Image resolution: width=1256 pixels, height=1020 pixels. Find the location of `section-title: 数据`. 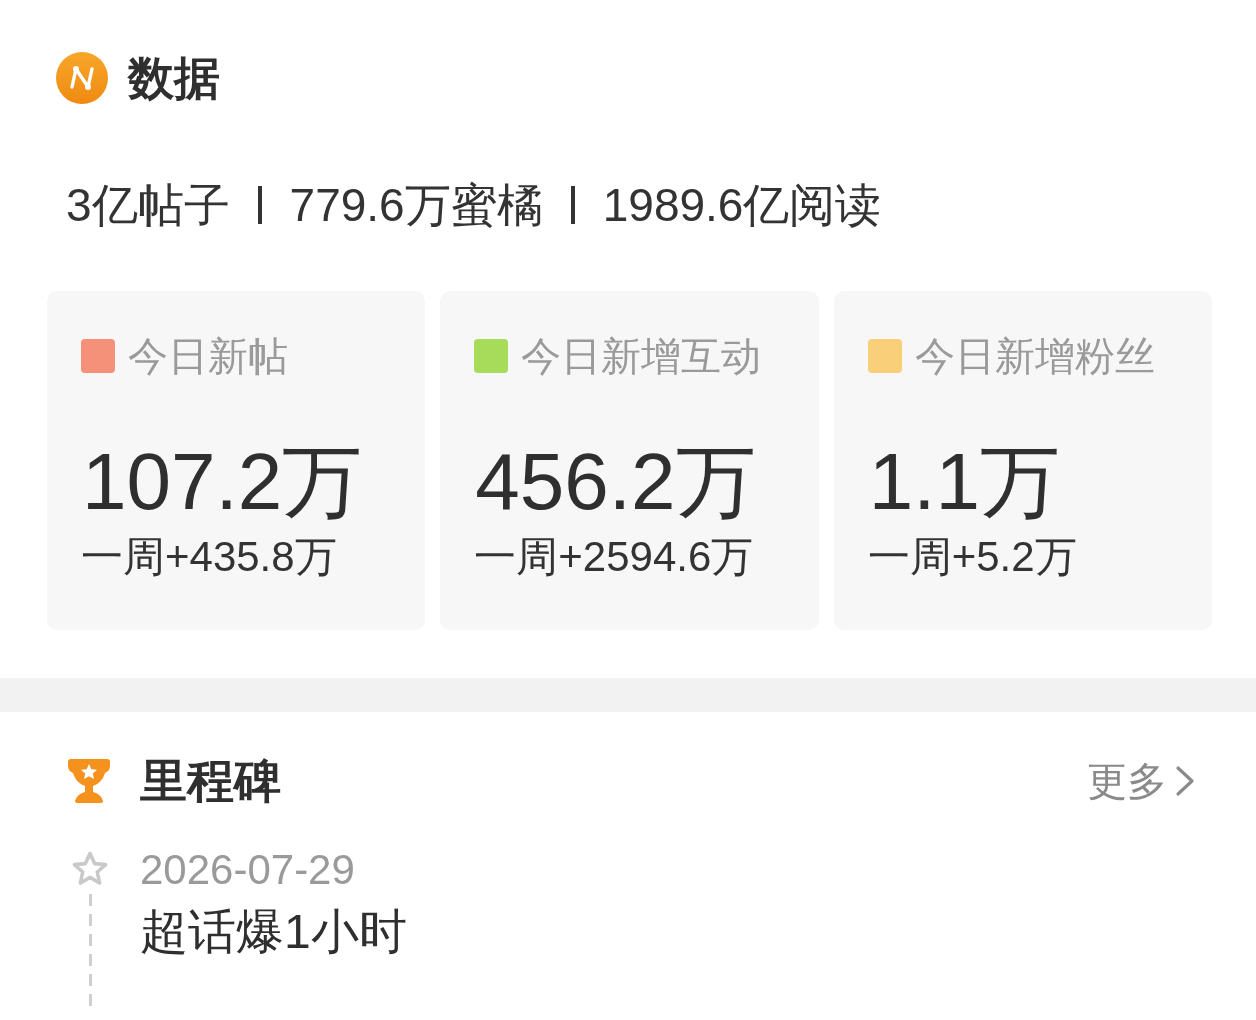

section-title: 数据 is located at coordinates (174, 78).